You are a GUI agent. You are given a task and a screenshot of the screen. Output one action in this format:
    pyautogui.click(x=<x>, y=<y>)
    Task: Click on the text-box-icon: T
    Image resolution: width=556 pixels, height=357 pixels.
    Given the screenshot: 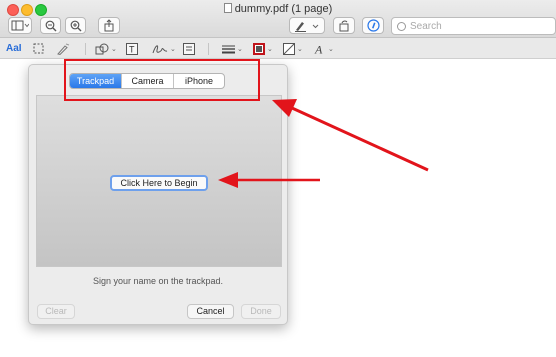 What is the action you would take?
    pyautogui.click(x=132, y=48)
    